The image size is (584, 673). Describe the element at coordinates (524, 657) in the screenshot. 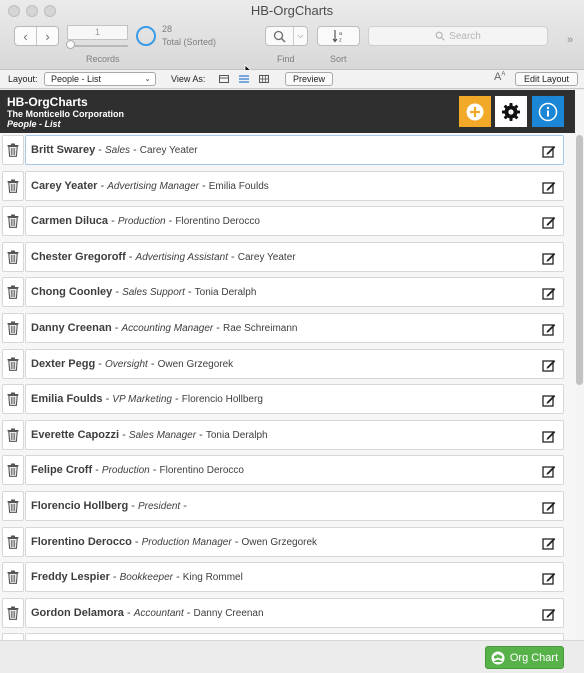

I see `org-chart-button: Org Chart` at that location.